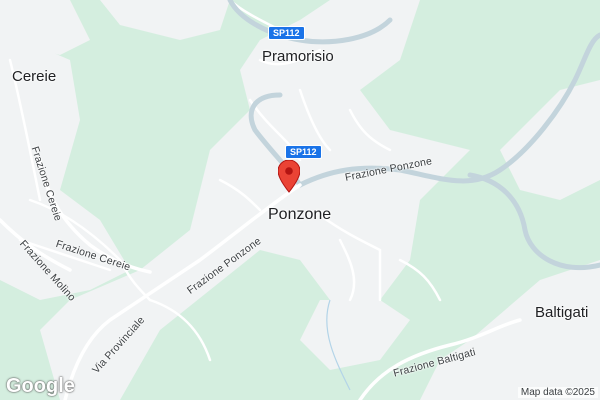  I want to click on land-area-south-center, so click(355, 335).